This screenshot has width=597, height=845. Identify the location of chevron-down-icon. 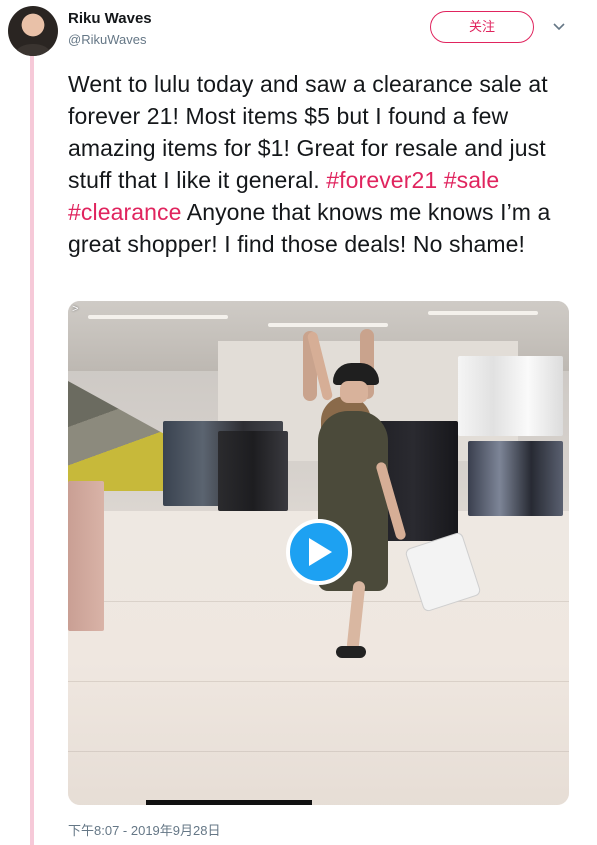
(559, 27).